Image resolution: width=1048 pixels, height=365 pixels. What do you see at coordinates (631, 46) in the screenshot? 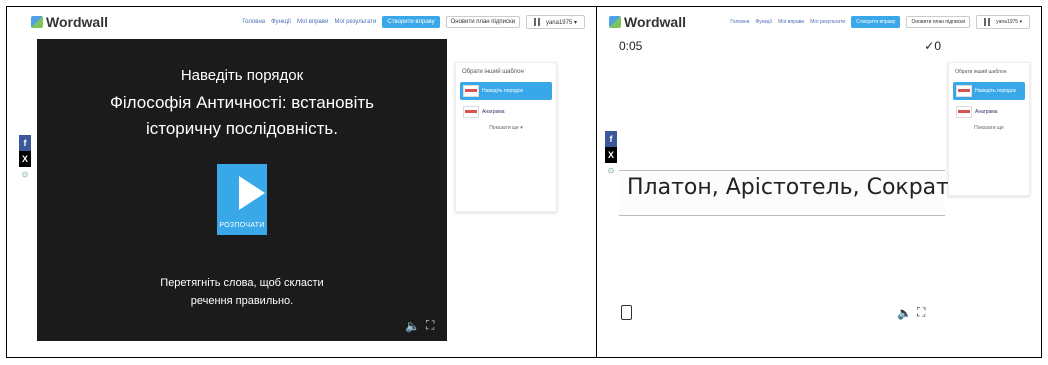
I see `game-timer: 0:05` at bounding box center [631, 46].